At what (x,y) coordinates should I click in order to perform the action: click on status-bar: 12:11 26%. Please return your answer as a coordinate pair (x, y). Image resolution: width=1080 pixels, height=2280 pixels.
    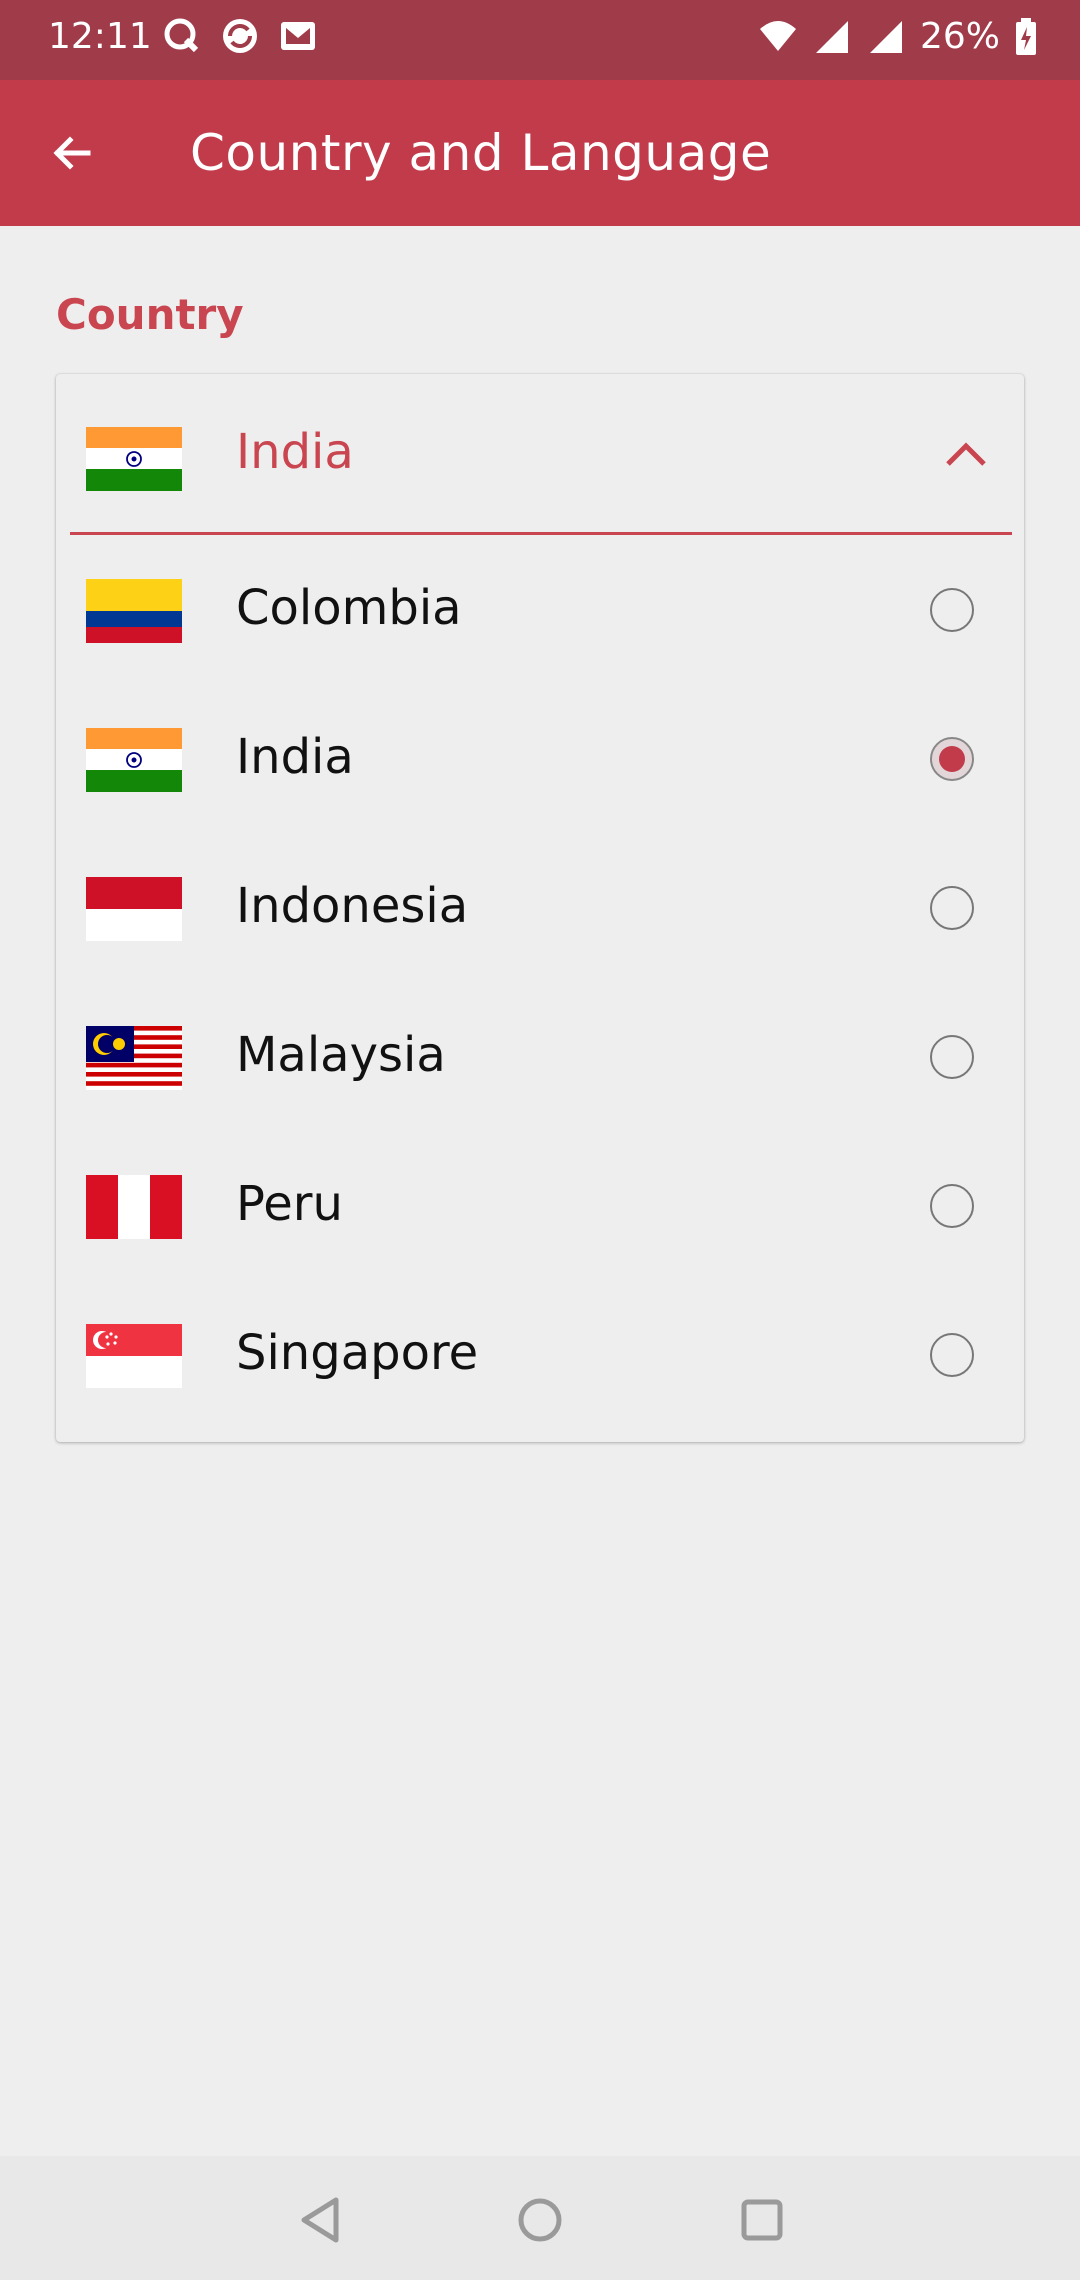
    Looking at the image, I should click on (540, 40).